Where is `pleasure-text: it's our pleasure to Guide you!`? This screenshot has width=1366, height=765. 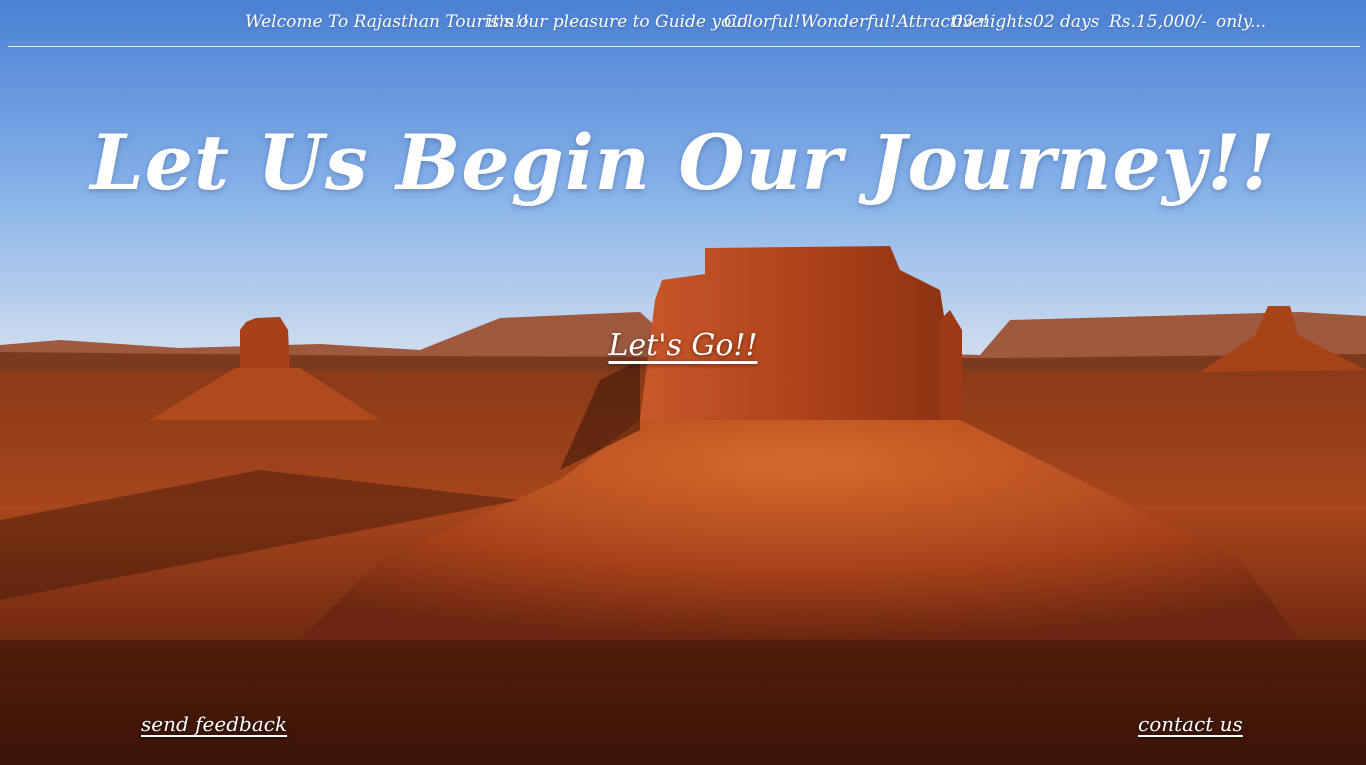 pleasure-text: it's our pleasure to Guide you! is located at coordinates (618, 22).